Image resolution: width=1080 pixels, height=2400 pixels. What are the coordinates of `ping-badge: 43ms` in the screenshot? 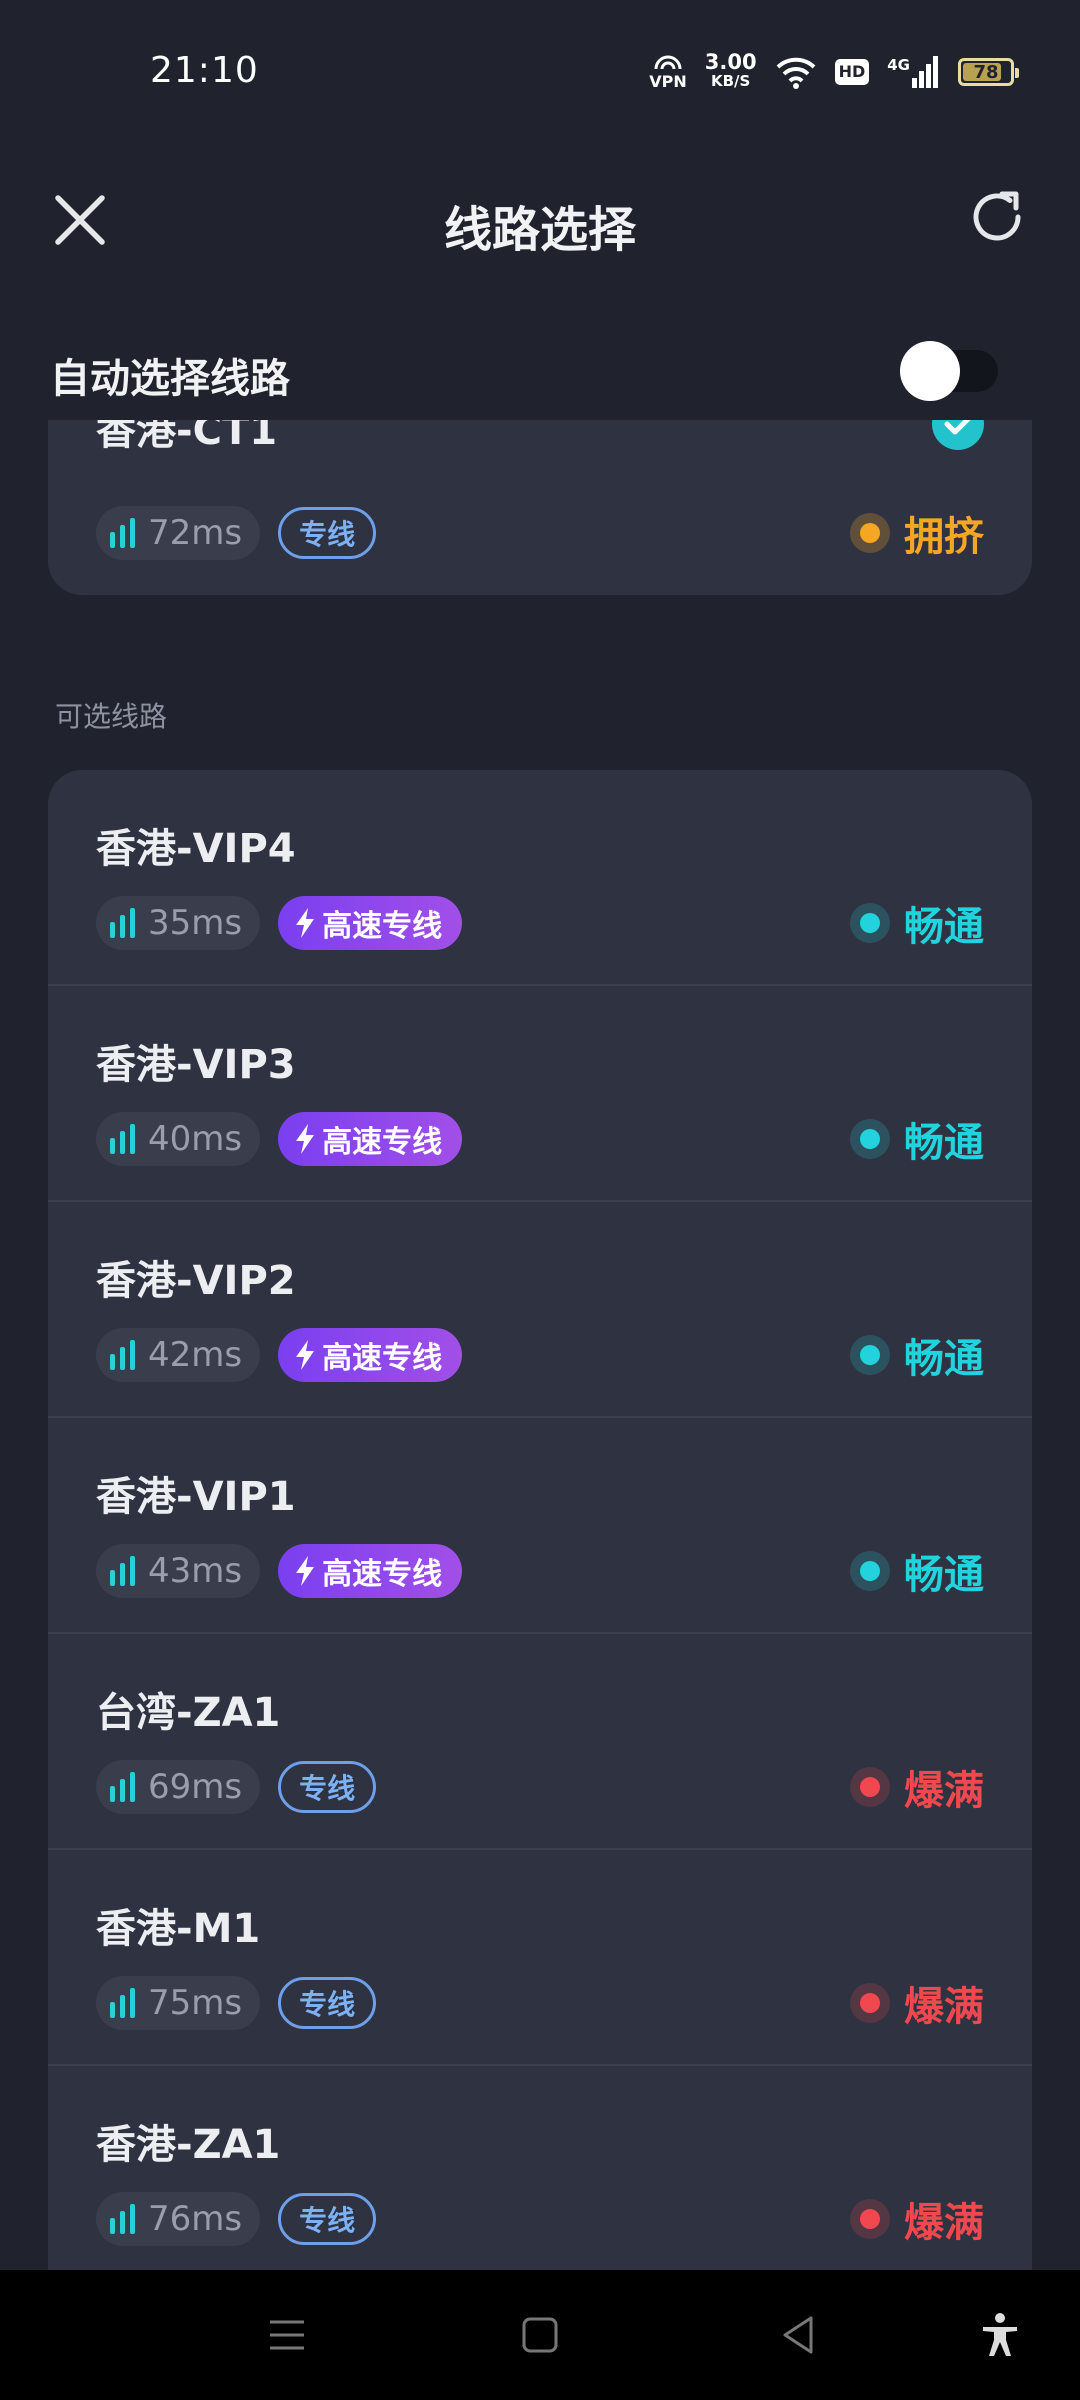 It's located at (178, 1571).